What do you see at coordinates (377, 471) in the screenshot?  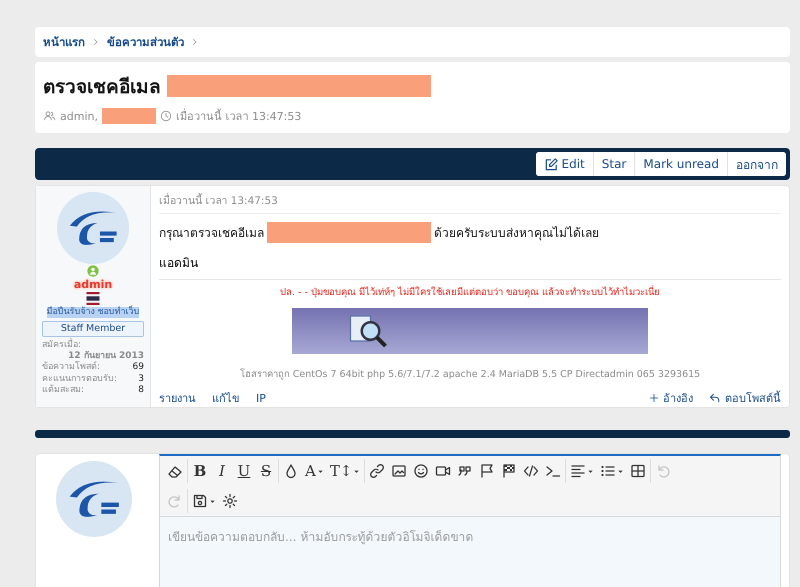 I see `link-icon` at bounding box center [377, 471].